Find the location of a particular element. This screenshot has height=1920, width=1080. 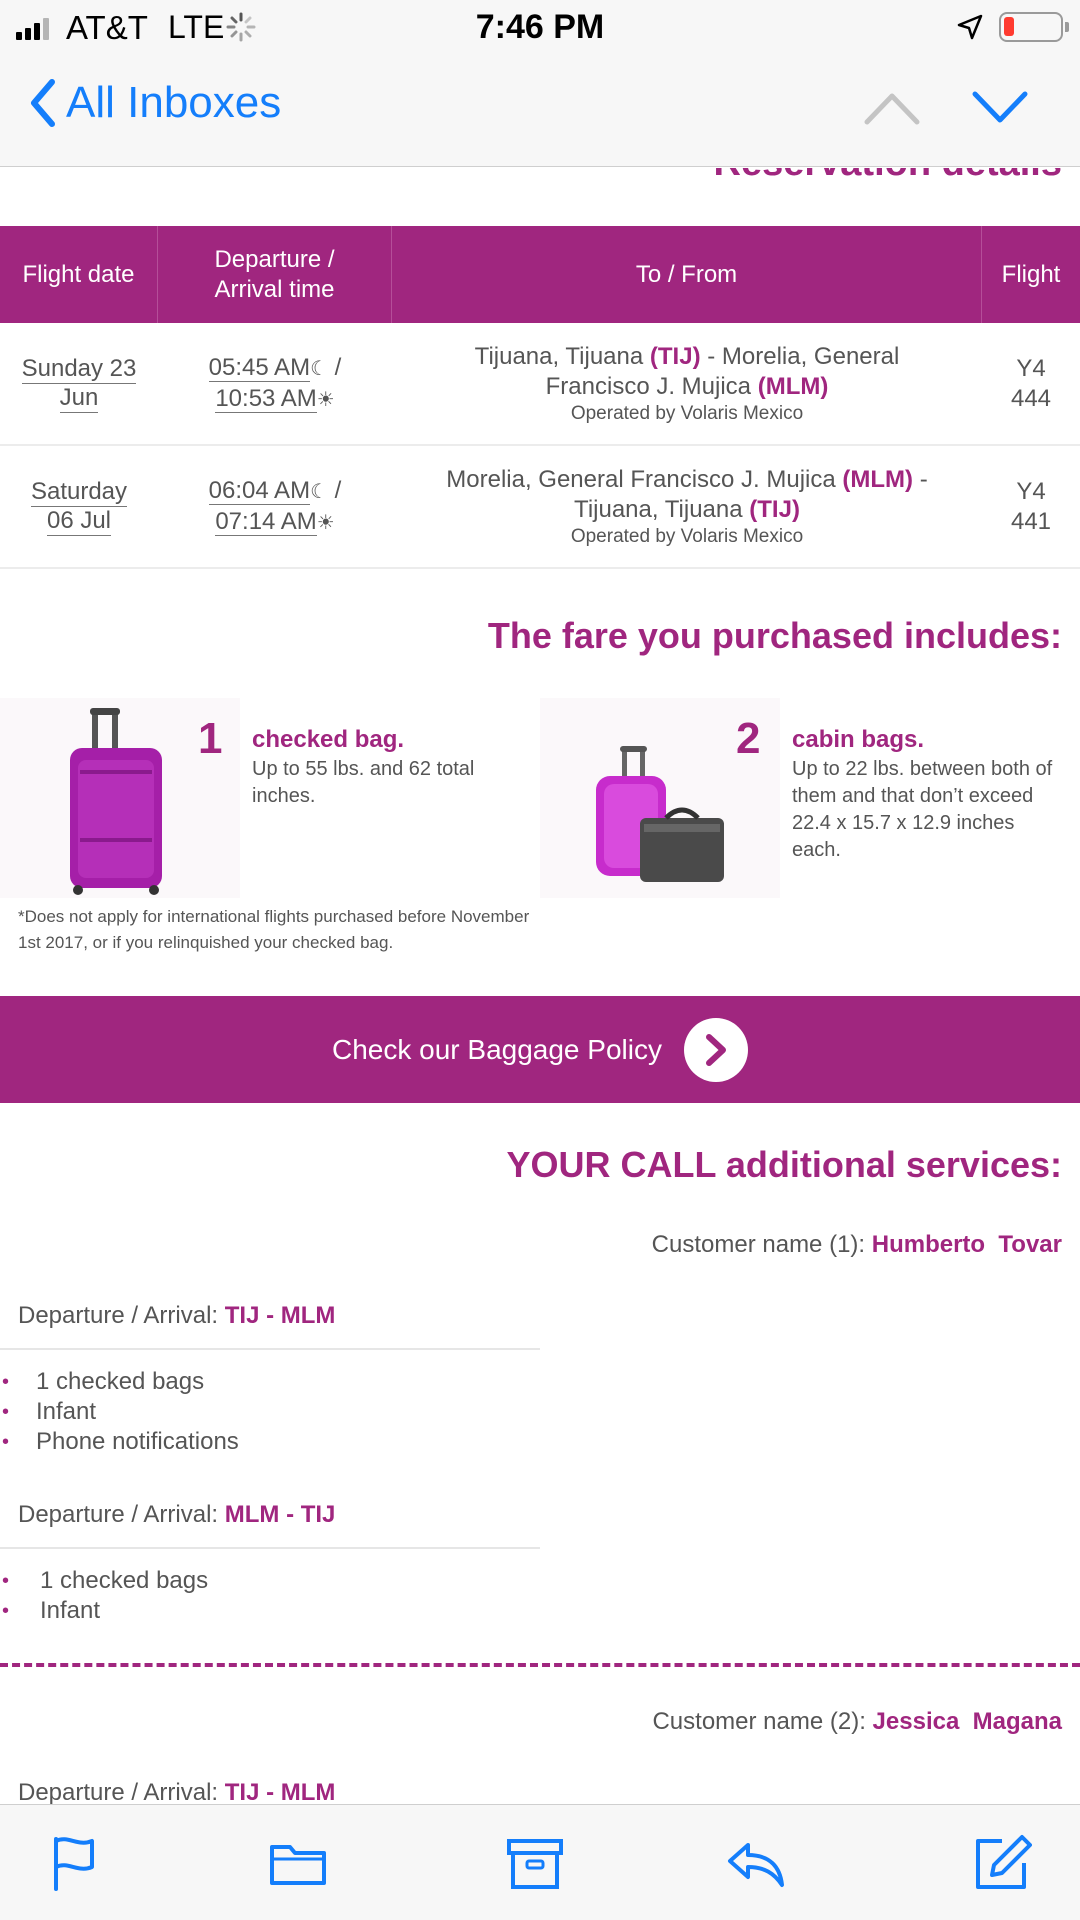

reply-icon is located at coordinates (756, 1863).